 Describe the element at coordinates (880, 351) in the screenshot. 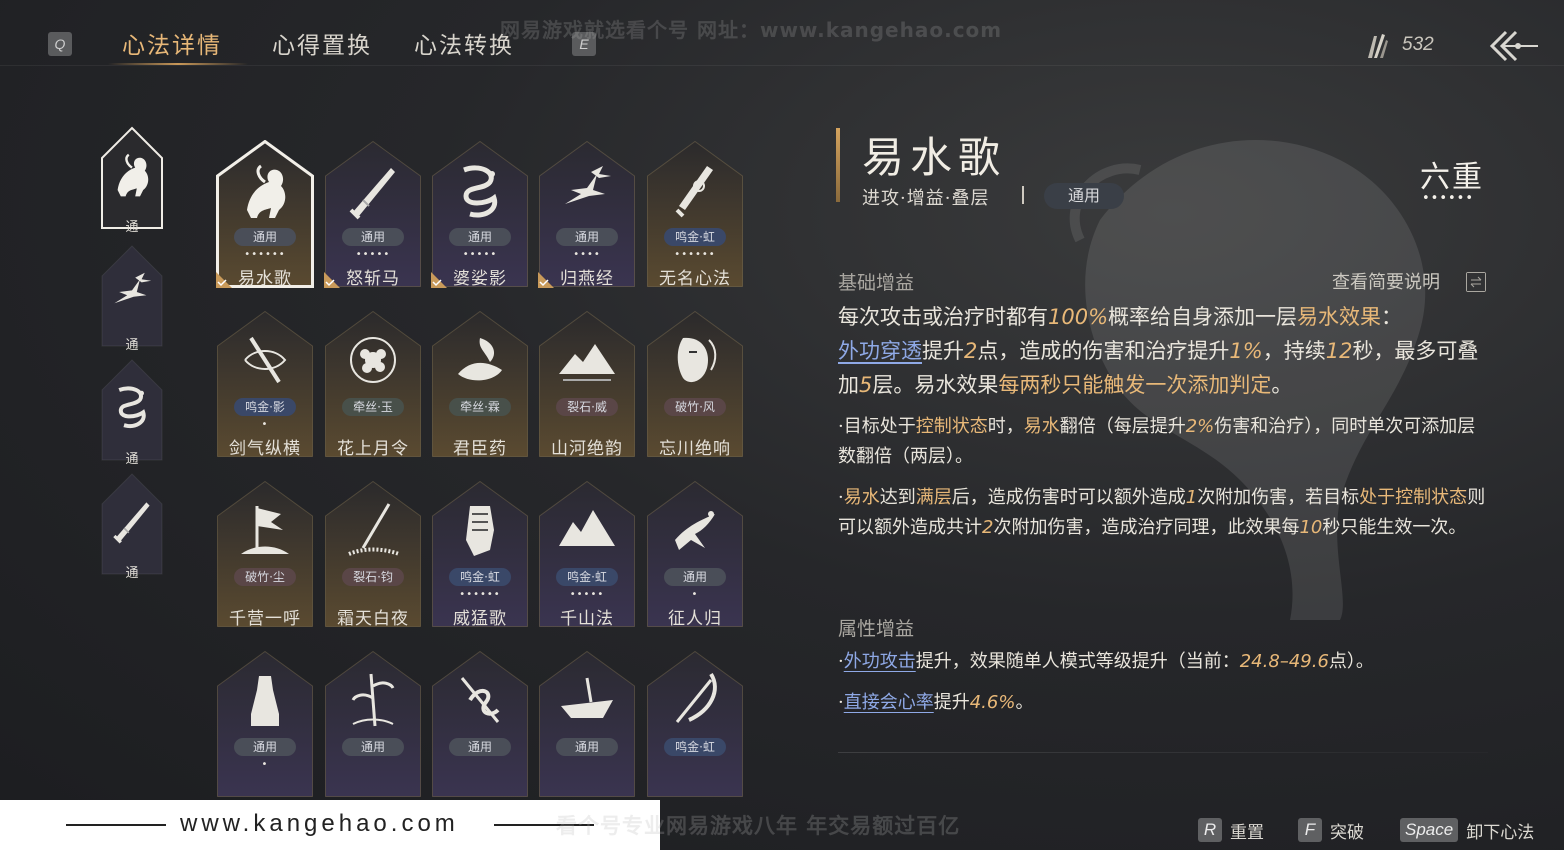

I see `outer-penetration-link: 外功穿透` at that location.